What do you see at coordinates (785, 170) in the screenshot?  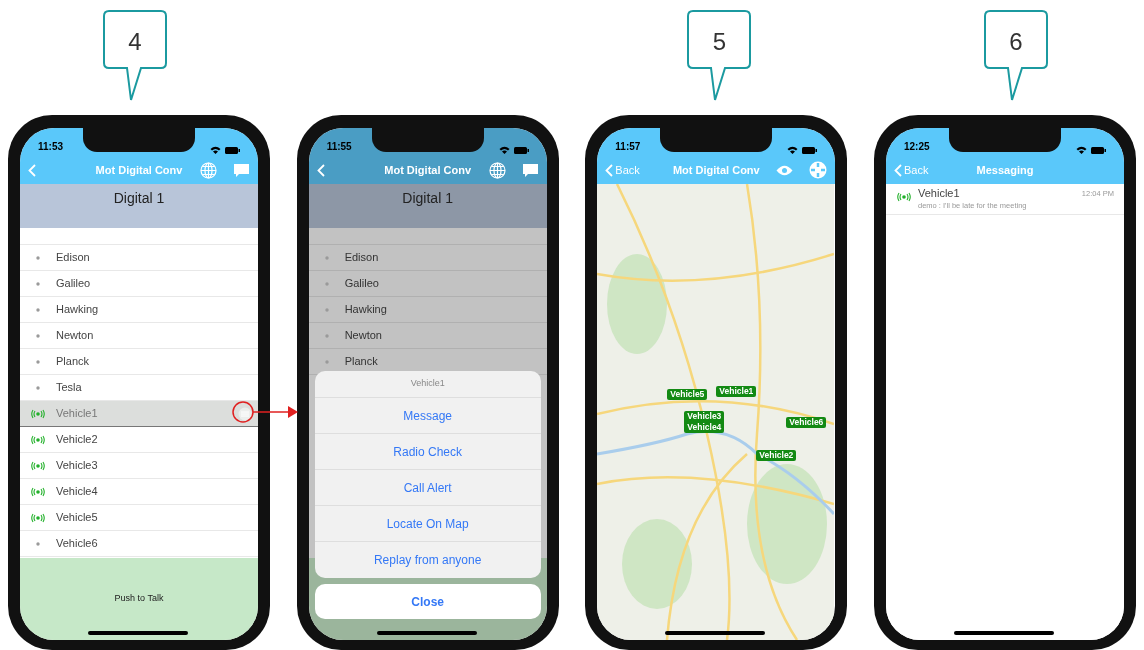 I see `eye-icon` at bounding box center [785, 170].